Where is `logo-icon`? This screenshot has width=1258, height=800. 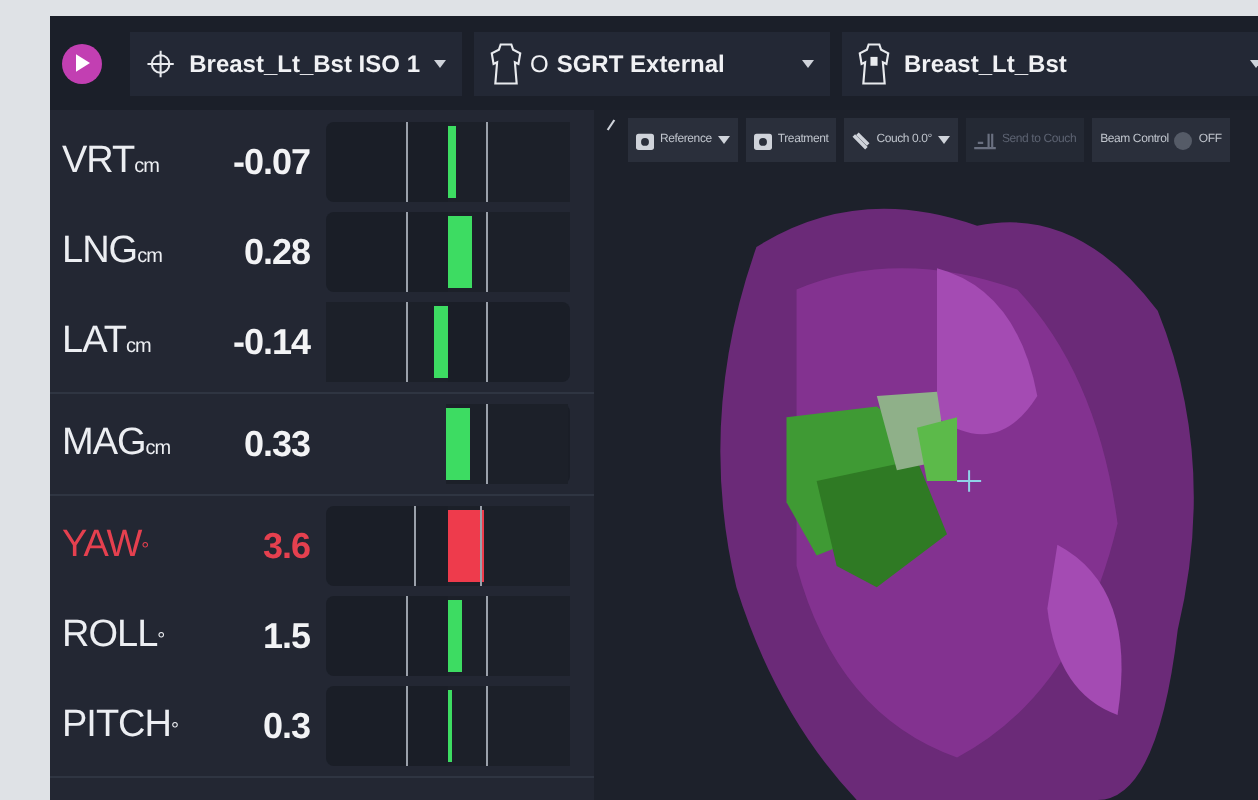 logo-icon is located at coordinates (82, 63).